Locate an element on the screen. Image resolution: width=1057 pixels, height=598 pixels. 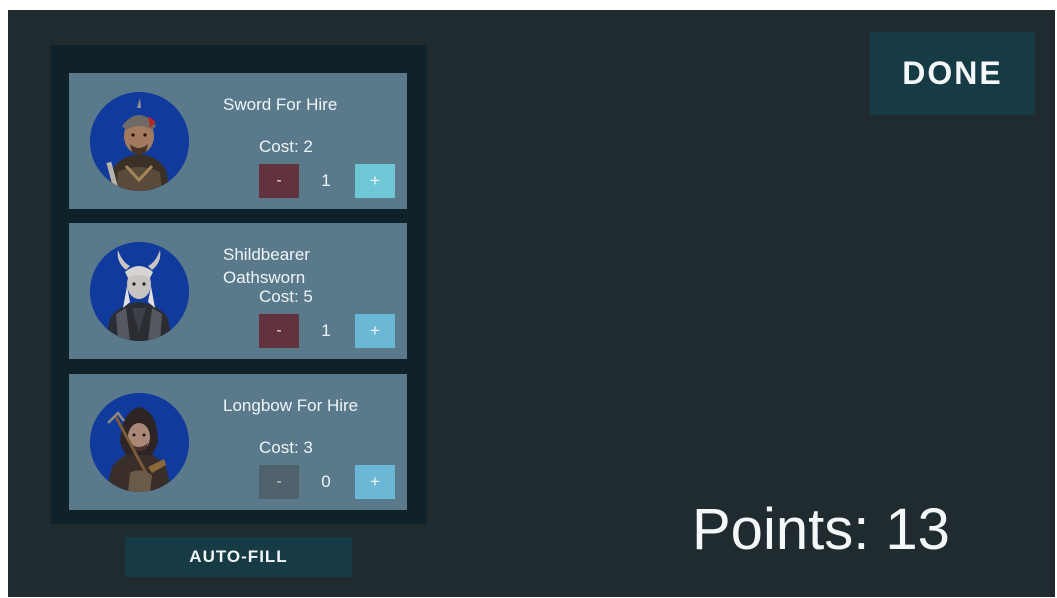
unit-card-sword-for-hire: Sword For Hire Cost: 2 - 1 + is located at coordinates (238, 141).